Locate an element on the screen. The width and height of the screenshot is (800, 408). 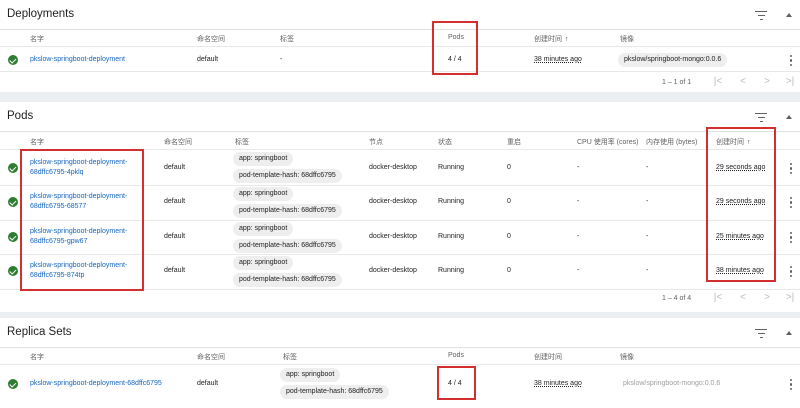
image-chip: pkslow/springboot-mongo:0.0.6 is located at coordinates (673, 60).